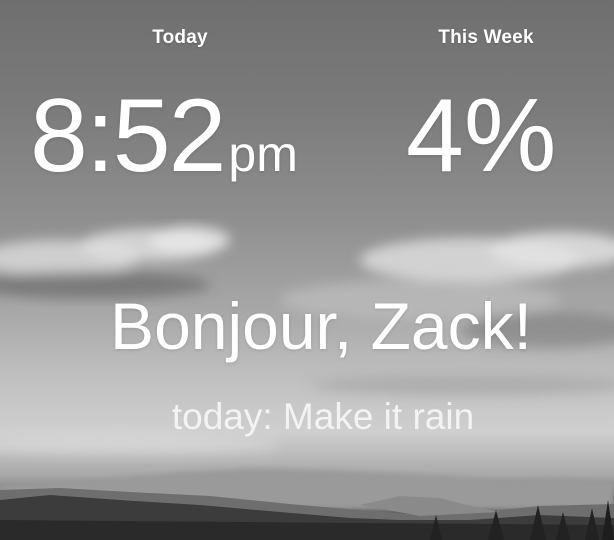 This screenshot has height=540, width=614. What do you see at coordinates (486, 37) in the screenshot?
I see `this-week-header: This Week` at bounding box center [486, 37].